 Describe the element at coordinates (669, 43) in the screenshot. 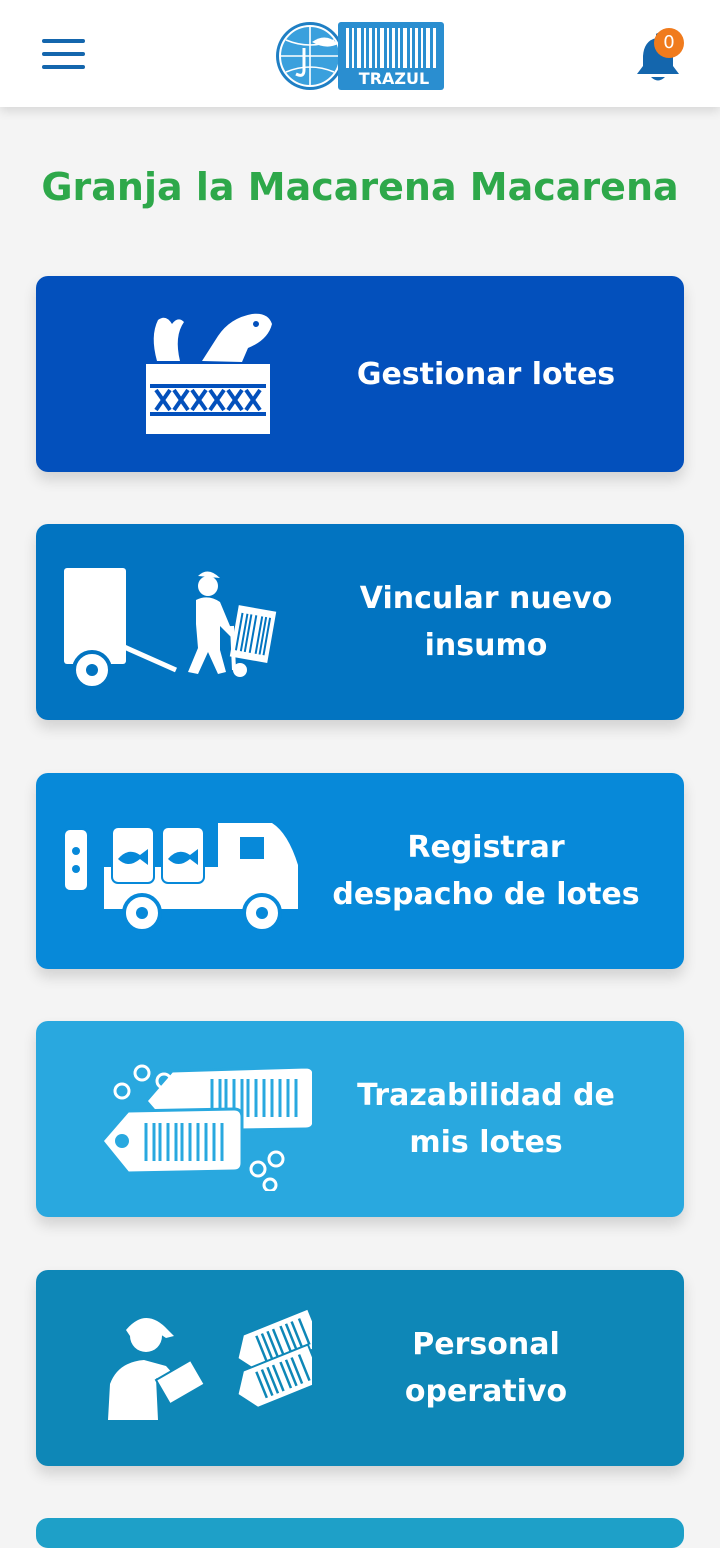

I see `notification-count-badge: 0` at that location.